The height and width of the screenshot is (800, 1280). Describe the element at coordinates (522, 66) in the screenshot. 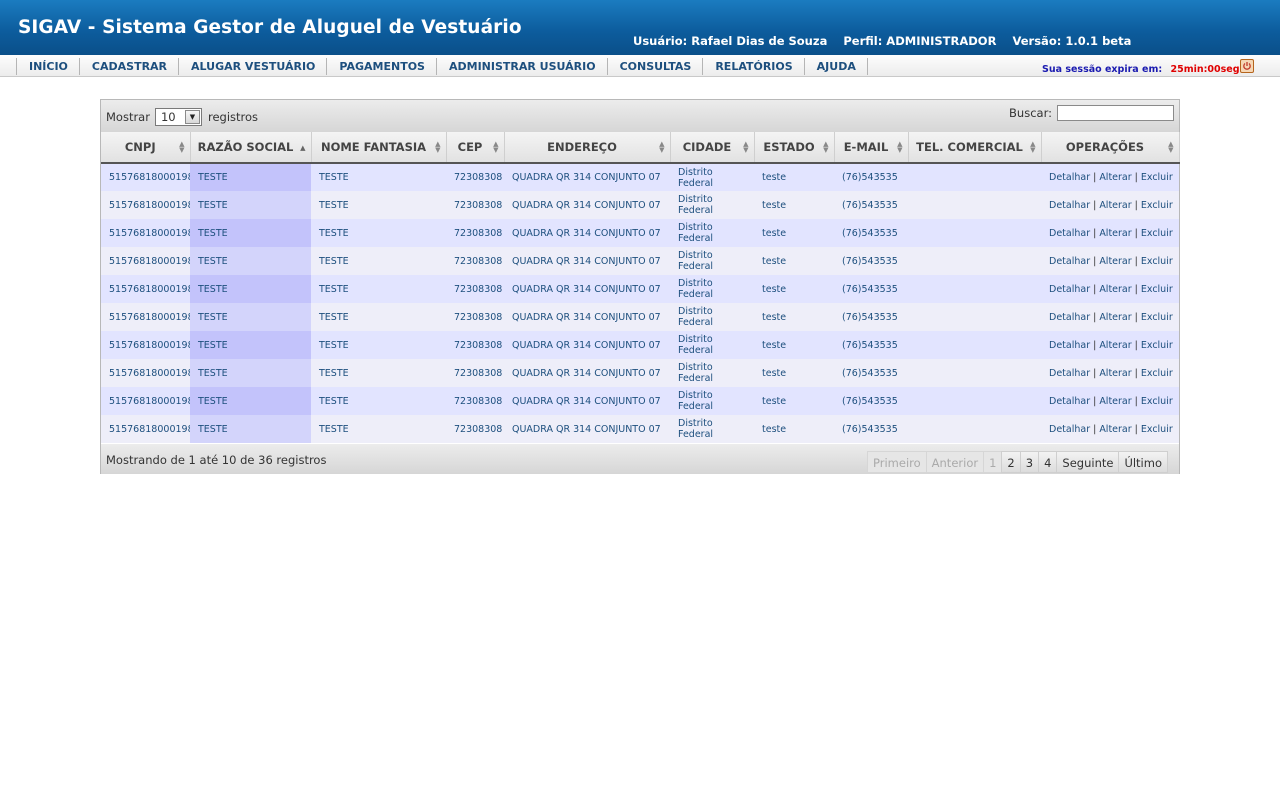

I see `menu-item-administrar-usuario: ADMINISTRAR USUÁRIO` at that location.